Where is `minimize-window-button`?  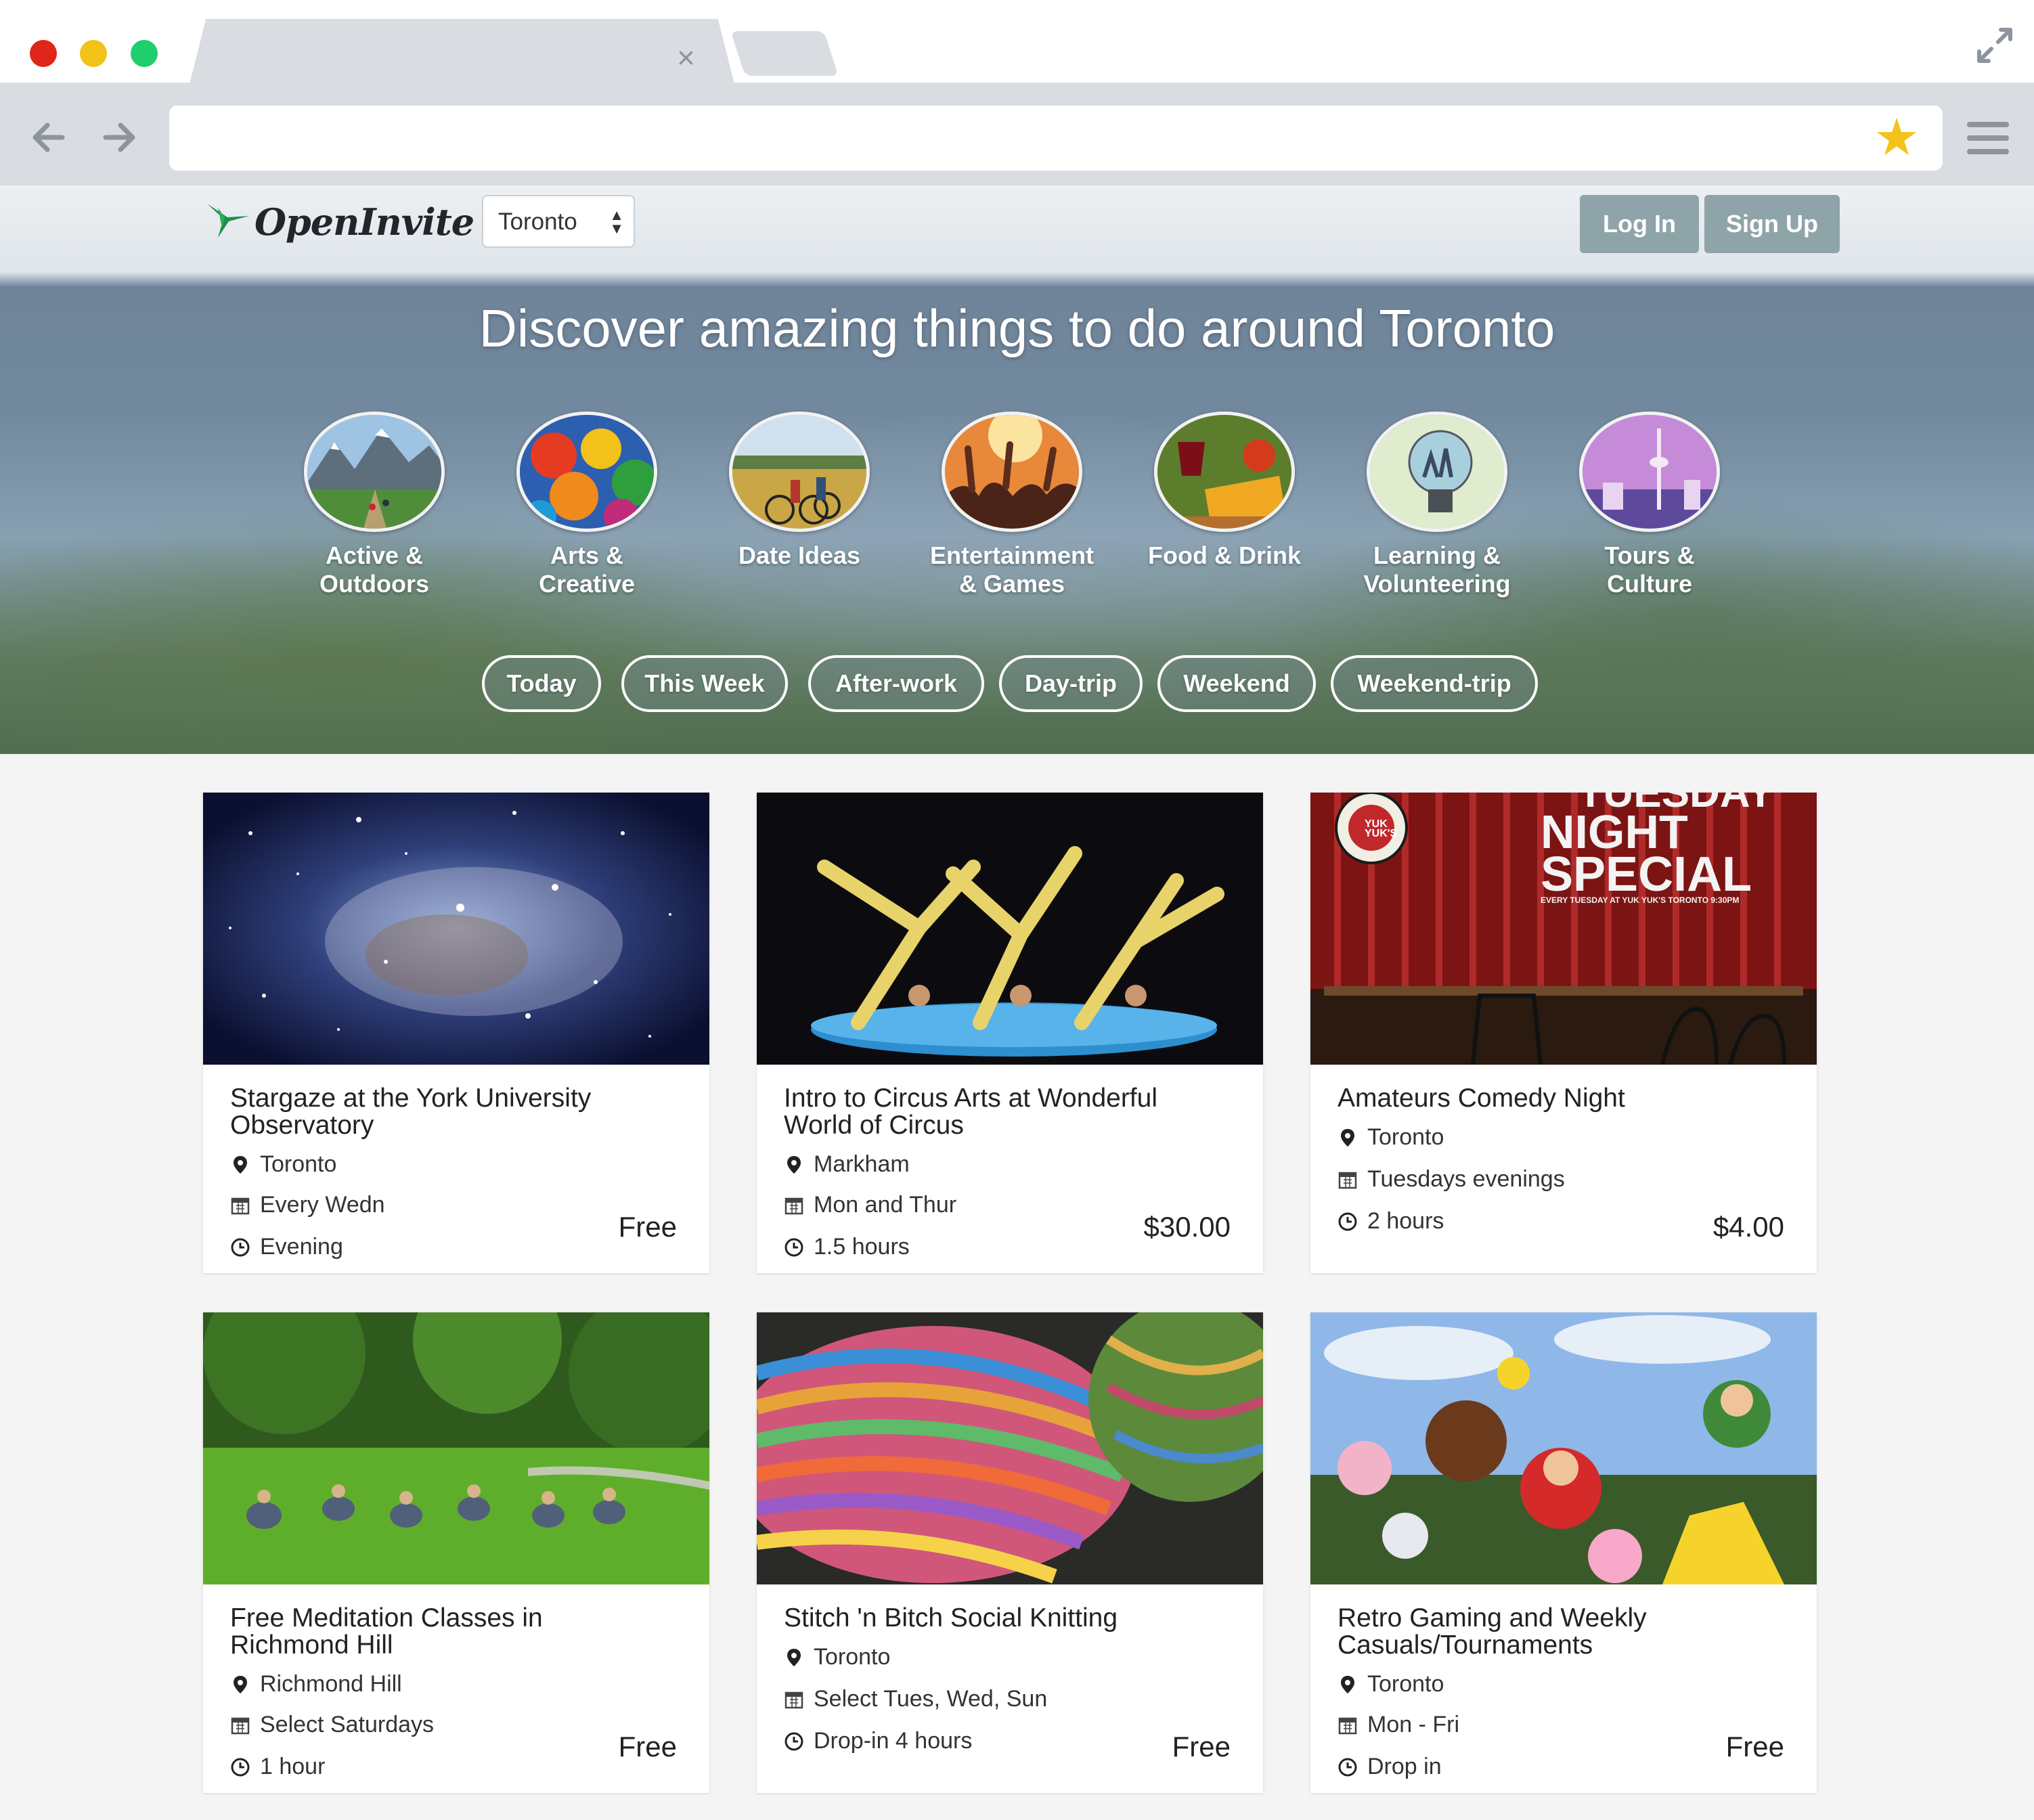 minimize-window-button is located at coordinates (94, 53).